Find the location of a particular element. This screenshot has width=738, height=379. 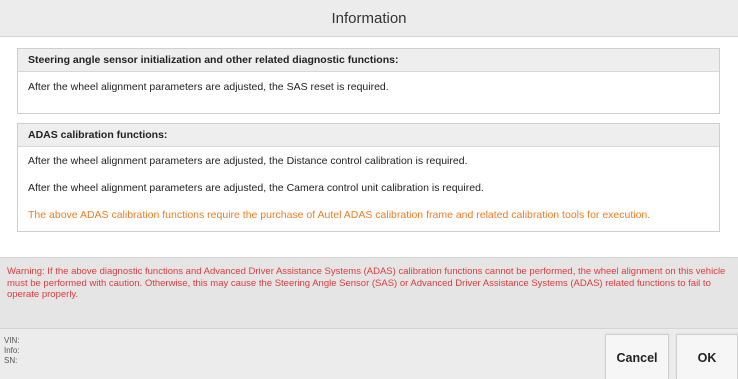

dialog-footer: VIN: Info: SN: Cancel OK is located at coordinates (369, 353).